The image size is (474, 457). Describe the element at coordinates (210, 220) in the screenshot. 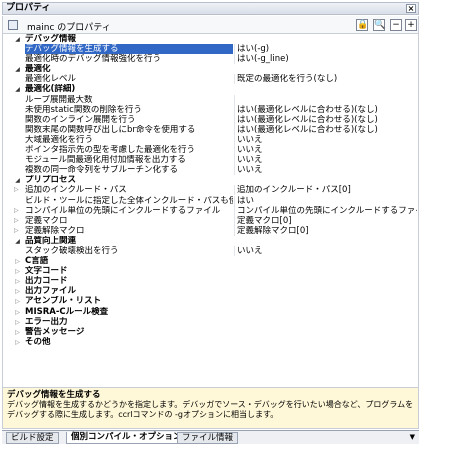

I see `property-row: ▷ 定義マクロ 定義マクロ[0]` at that location.